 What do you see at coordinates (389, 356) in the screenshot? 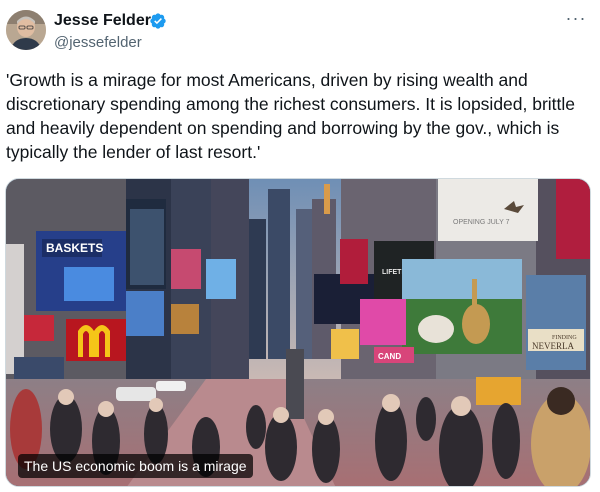
I see `candy-billboard-text: CAND` at bounding box center [389, 356].